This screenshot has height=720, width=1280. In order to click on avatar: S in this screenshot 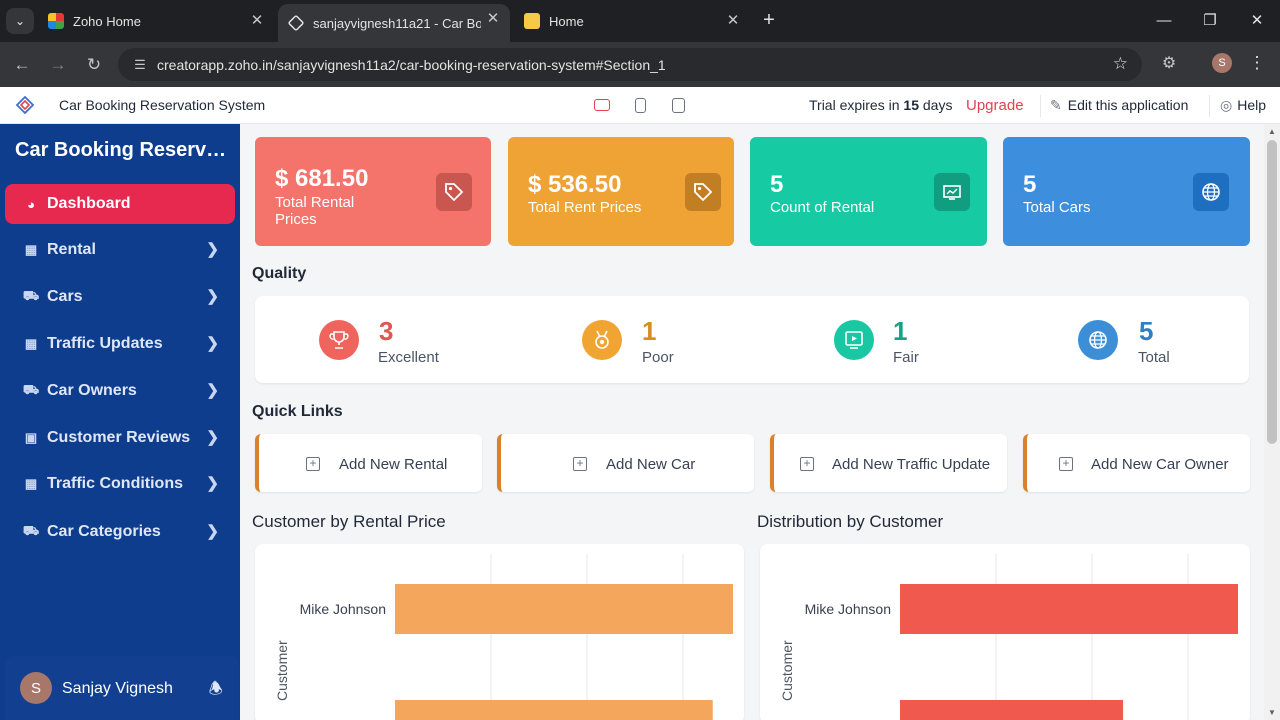, I will do `click(36, 688)`.